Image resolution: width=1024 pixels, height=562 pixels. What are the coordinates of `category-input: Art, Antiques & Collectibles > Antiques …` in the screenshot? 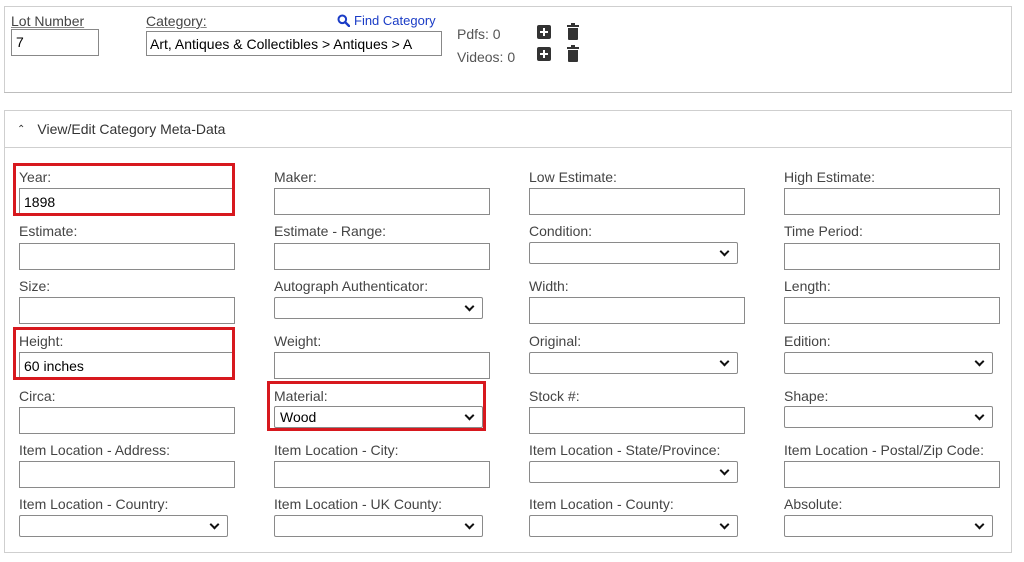 It's located at (294, 43).